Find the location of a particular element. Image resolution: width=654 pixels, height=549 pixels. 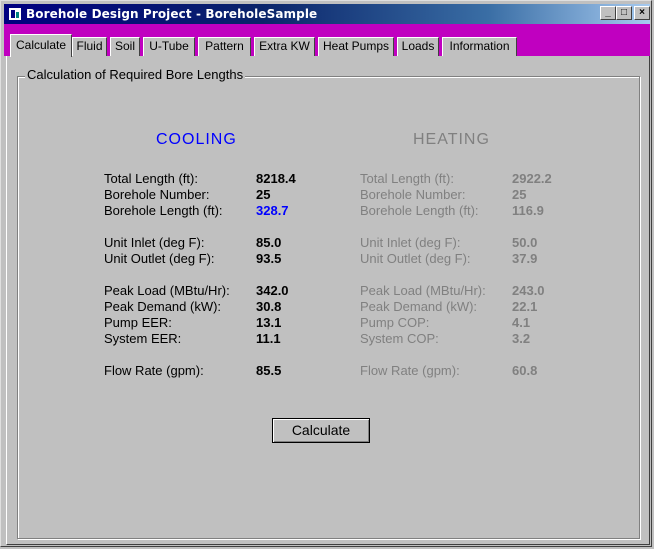

heating-peak-load-label: Peak Load (MBtu/Hr): is located at coordinates (423, 290).